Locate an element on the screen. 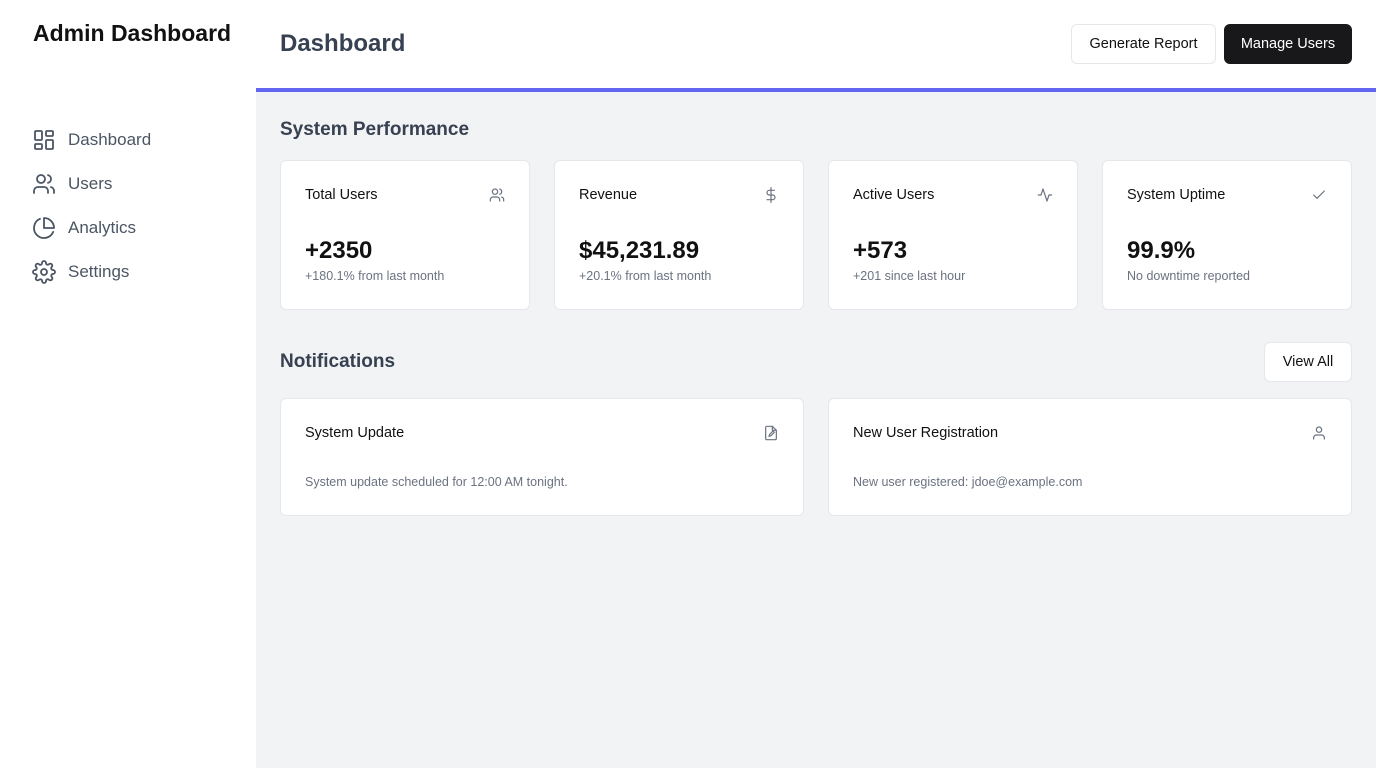 This screenshot has height=768, width=1376. generate-report-button: Generate Report is located at coordinates (1143, 44).